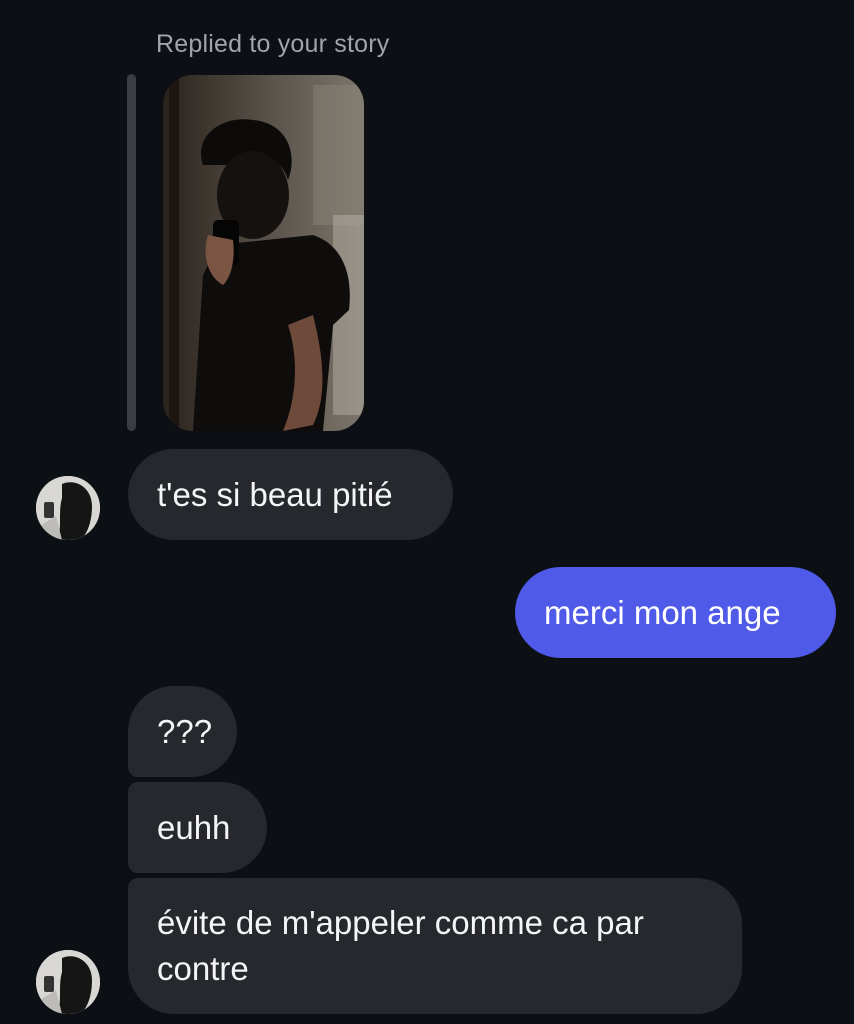 The width and height of the screenshot is (854, 1024). What do you see at coordinates (185, 731) in the screenshot?
I see `message-text: ???` at bounding box center [185, 731].